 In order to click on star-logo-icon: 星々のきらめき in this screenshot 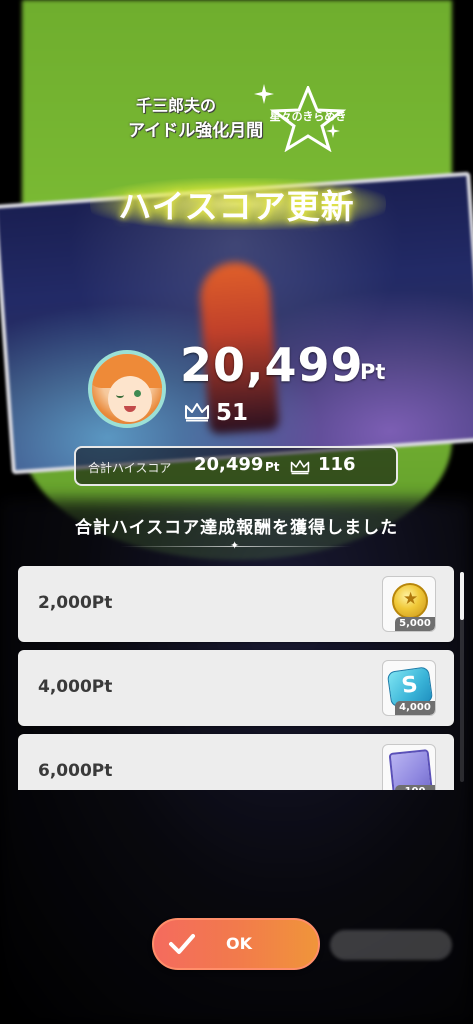, I will do `click(308, 119)`.